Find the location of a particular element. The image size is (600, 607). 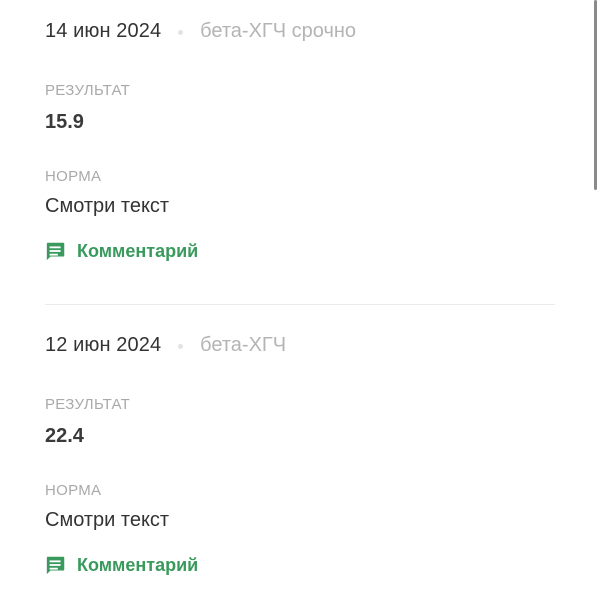

result-value: 22.4 is located at coordinates (64, 436).